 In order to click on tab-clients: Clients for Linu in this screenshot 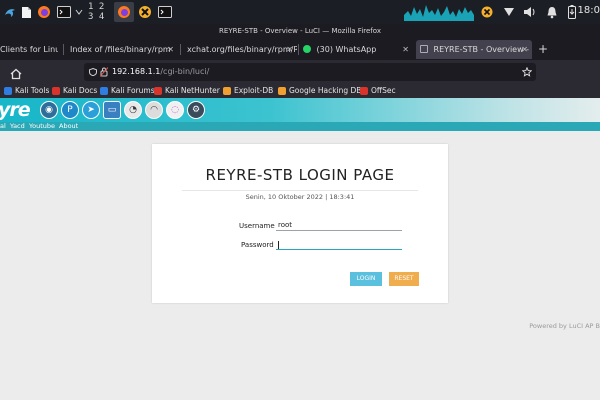, I will do `click(29, 49)`.